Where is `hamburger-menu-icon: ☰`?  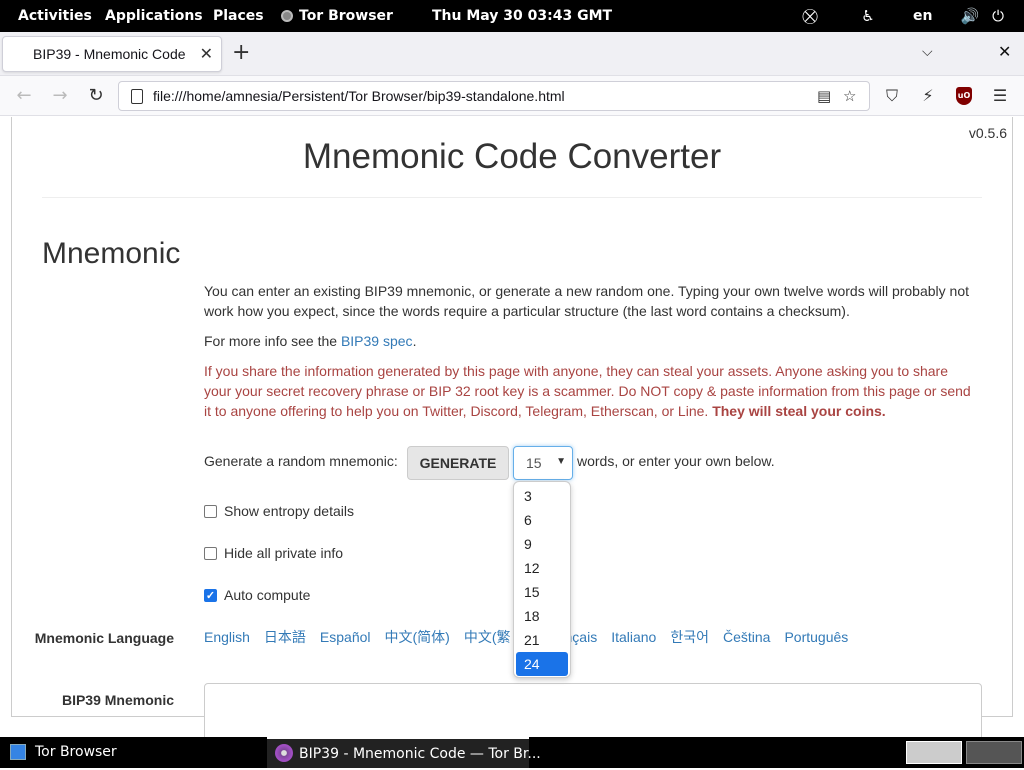
hamburger-menu-icon: ☰ is located at coordinates (1000, 95).